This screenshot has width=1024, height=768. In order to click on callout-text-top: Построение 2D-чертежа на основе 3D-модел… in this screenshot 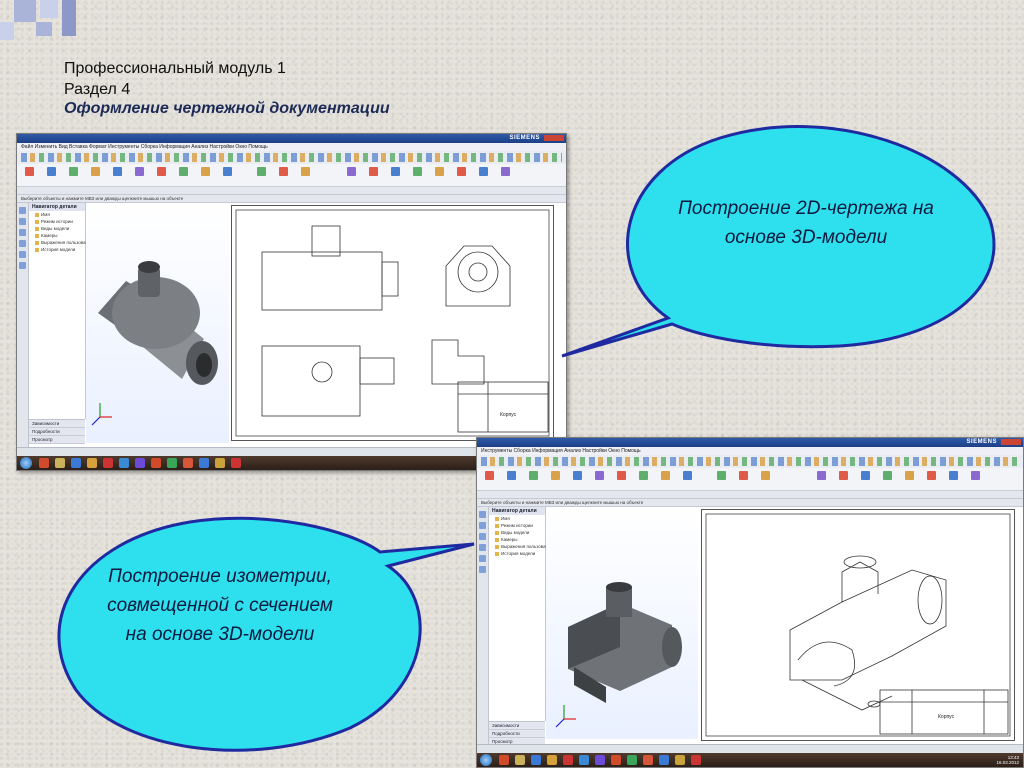, I will do `click(806, 223)`.